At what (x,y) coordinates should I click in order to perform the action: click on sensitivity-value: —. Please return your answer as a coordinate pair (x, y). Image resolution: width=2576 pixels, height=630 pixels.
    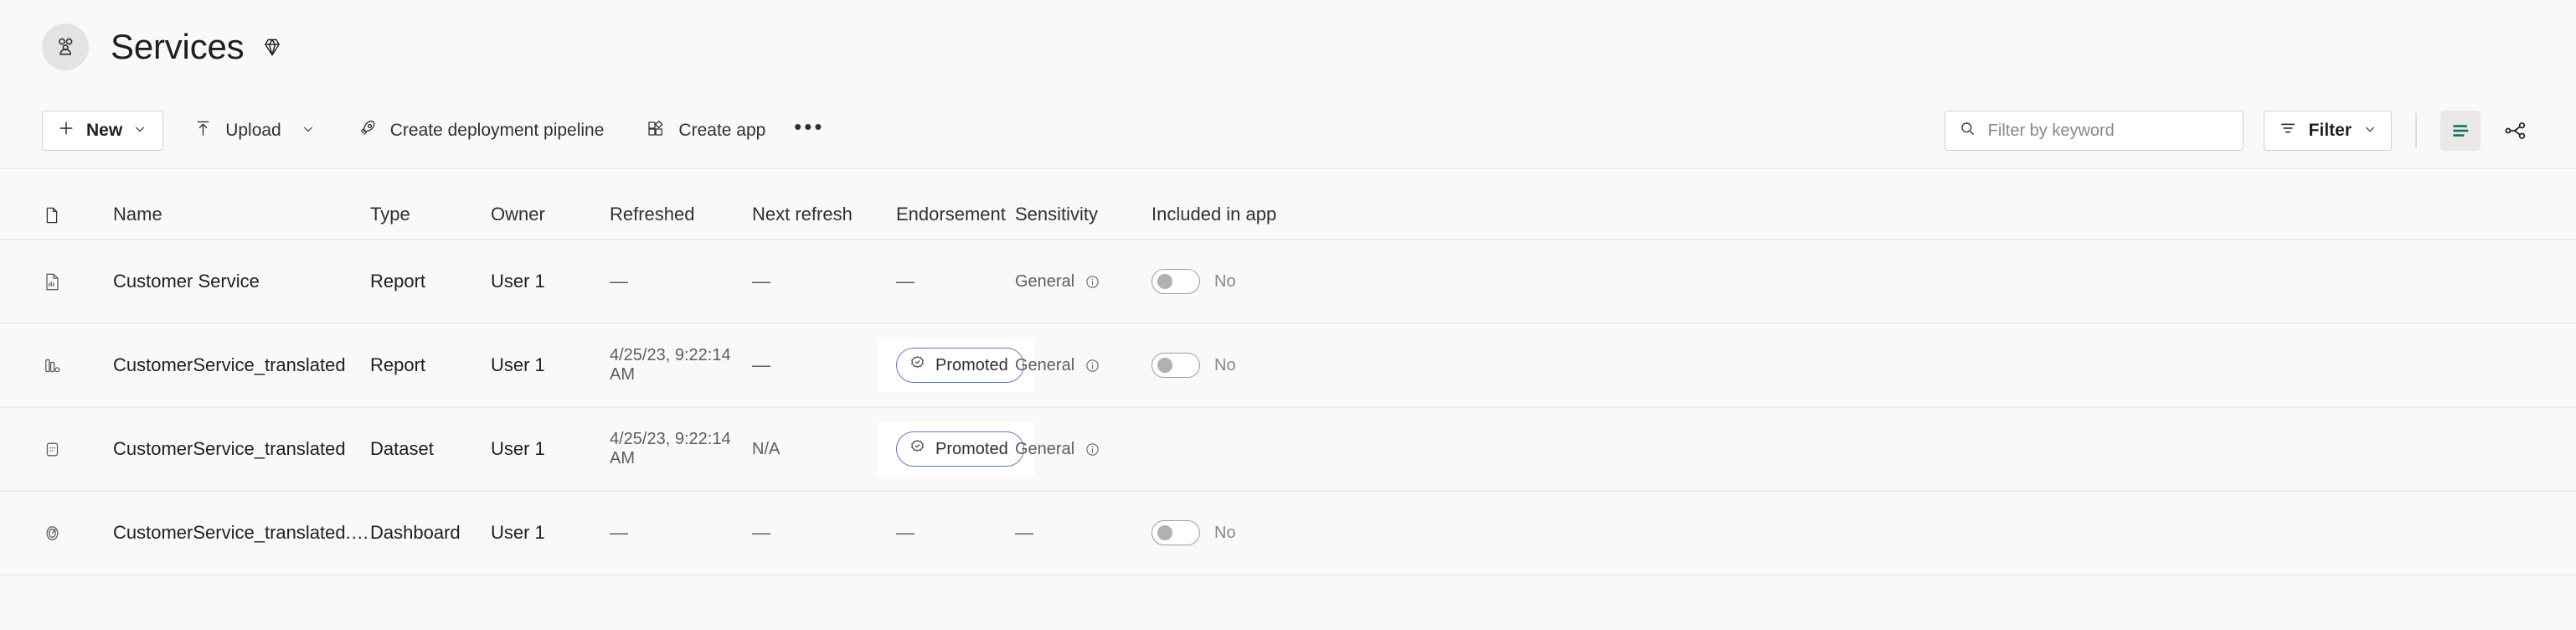
    Looking at the image, I should click on (1024, 532).